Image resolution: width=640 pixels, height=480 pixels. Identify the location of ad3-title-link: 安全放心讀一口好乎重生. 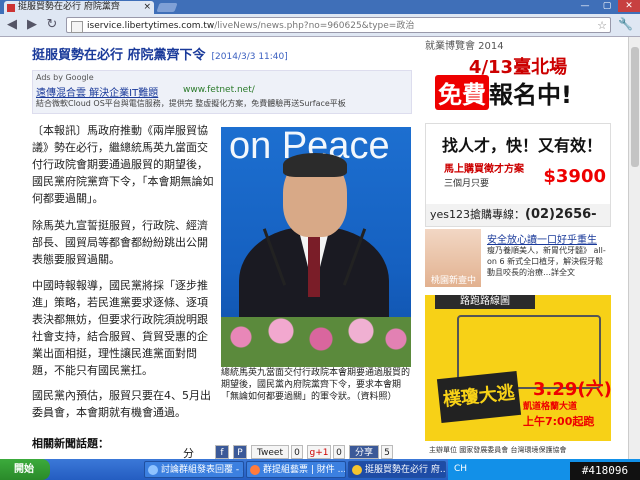
(542, 238).